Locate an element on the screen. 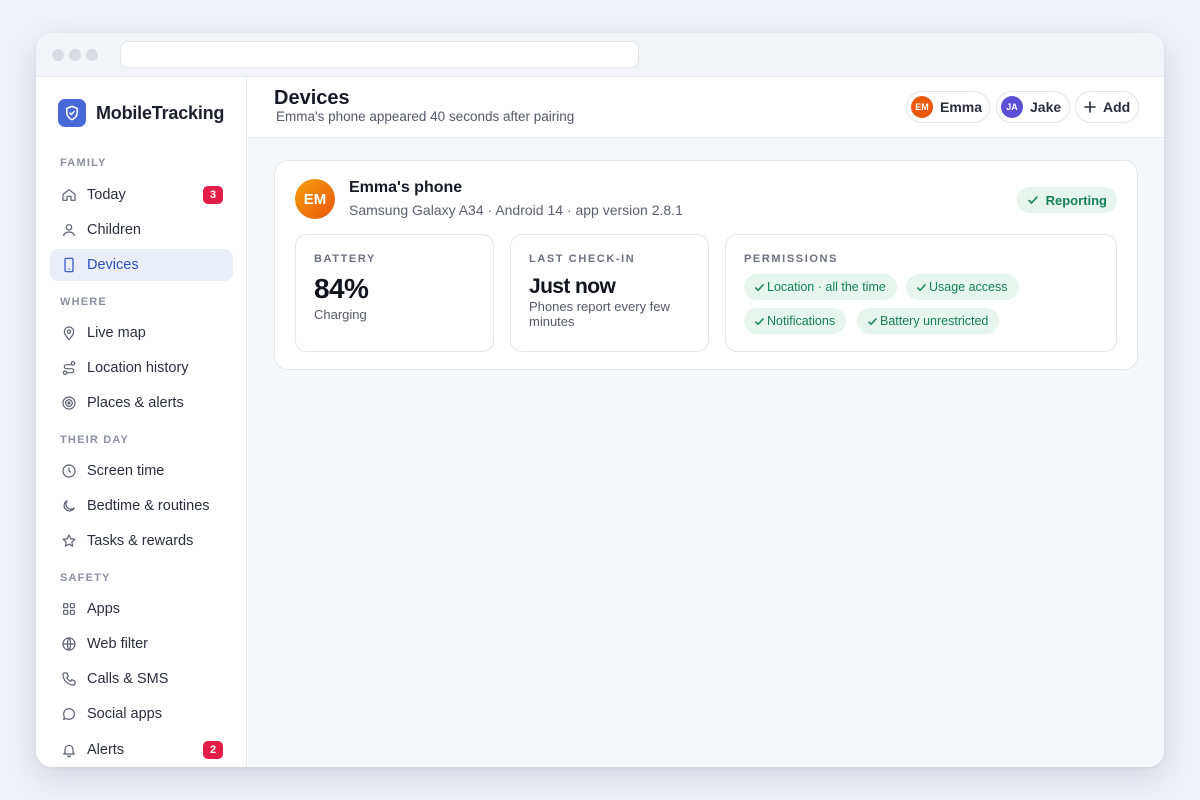 The width and height of the screenshot is (1200, 800). title-bar is located at coordinates (600, 55).